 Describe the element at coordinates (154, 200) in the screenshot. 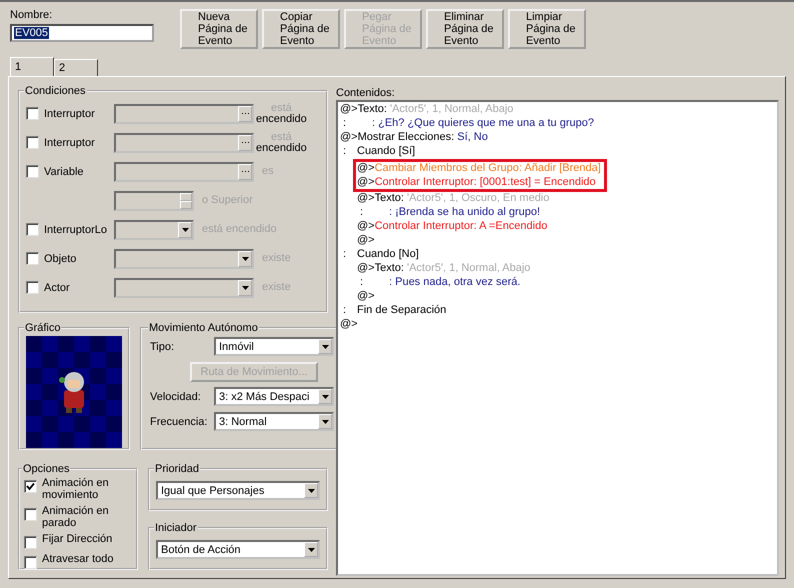

I see `number-spinner` at that location.